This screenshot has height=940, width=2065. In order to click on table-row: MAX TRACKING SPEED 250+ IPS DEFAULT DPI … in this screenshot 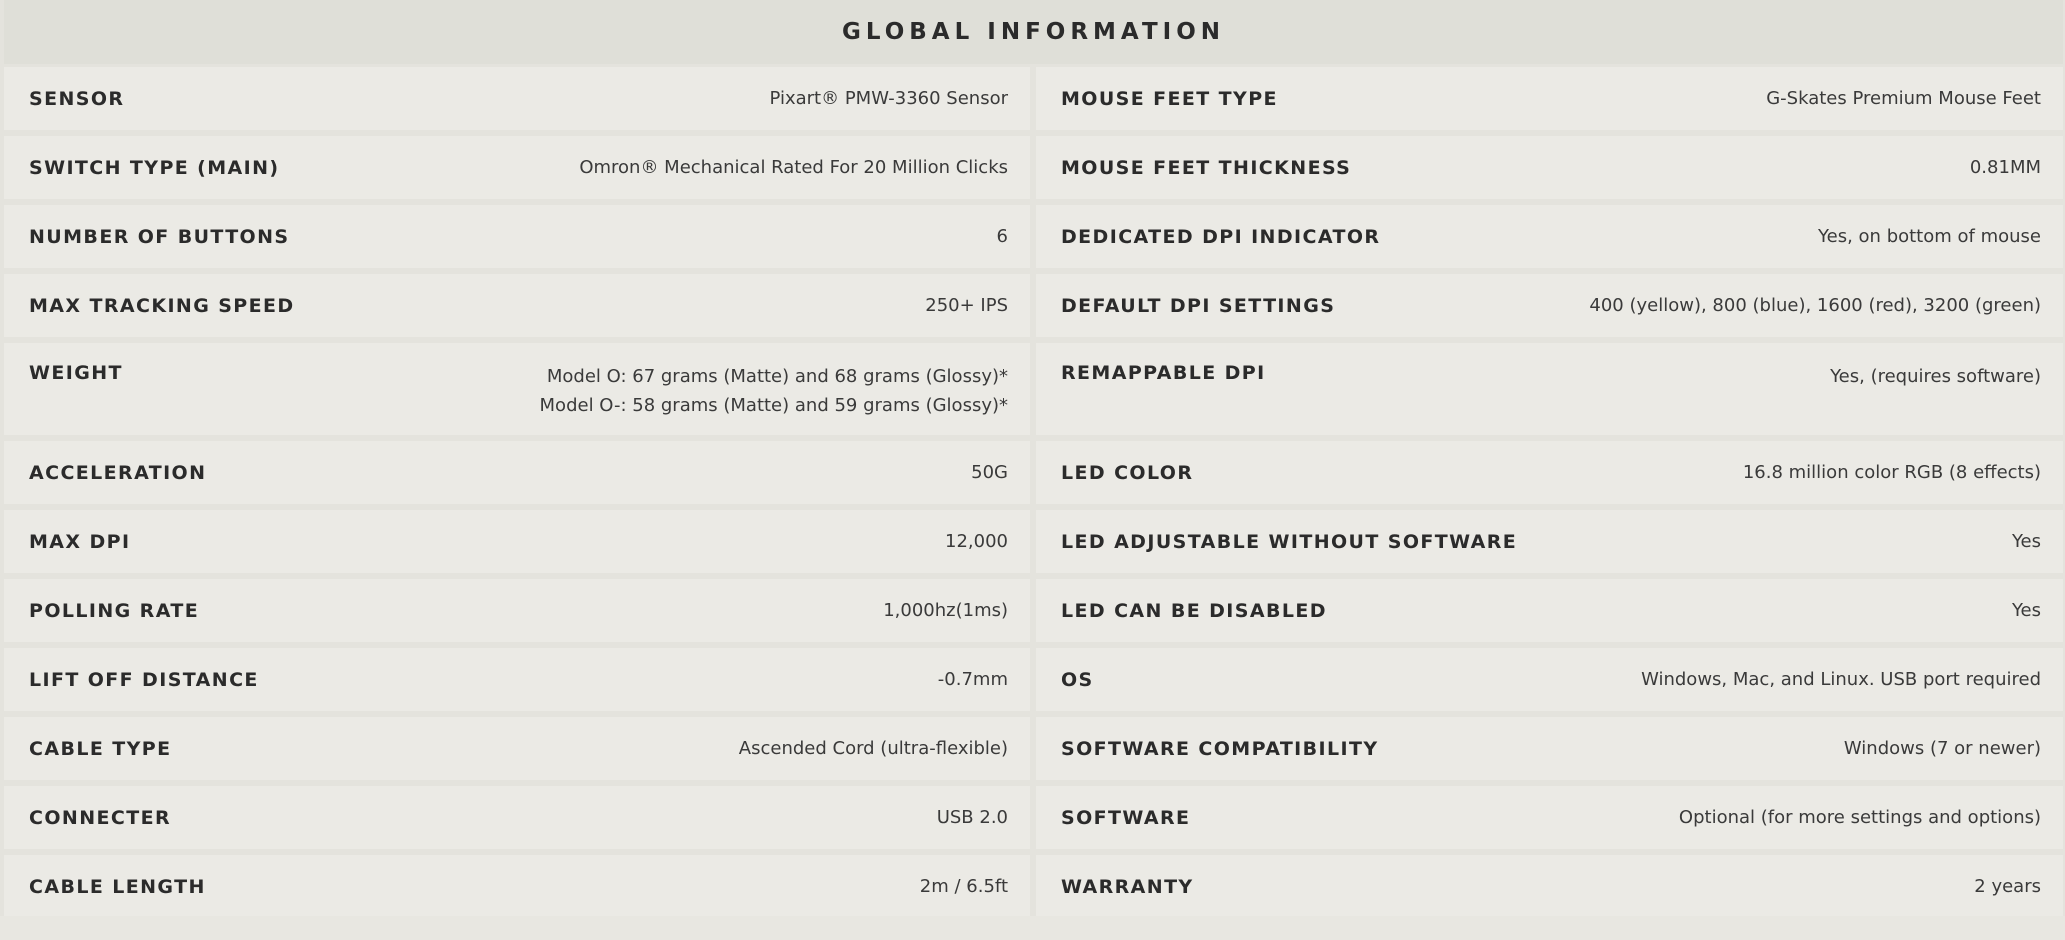, I will do `click(1033, 305)`.